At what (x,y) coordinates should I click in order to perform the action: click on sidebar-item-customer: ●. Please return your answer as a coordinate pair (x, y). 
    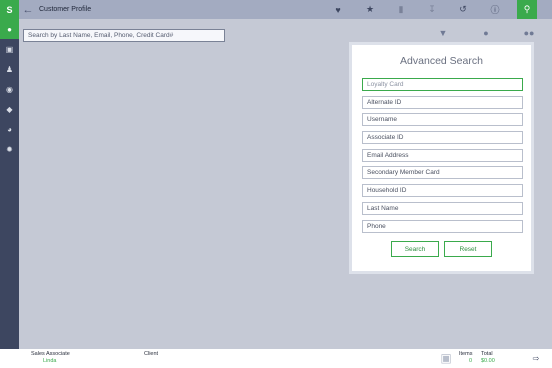
    Looking at the image, I should click on (9, 29).